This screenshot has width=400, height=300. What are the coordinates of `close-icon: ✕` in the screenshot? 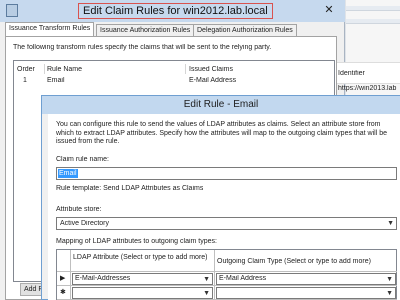 It's located at (329, 10).